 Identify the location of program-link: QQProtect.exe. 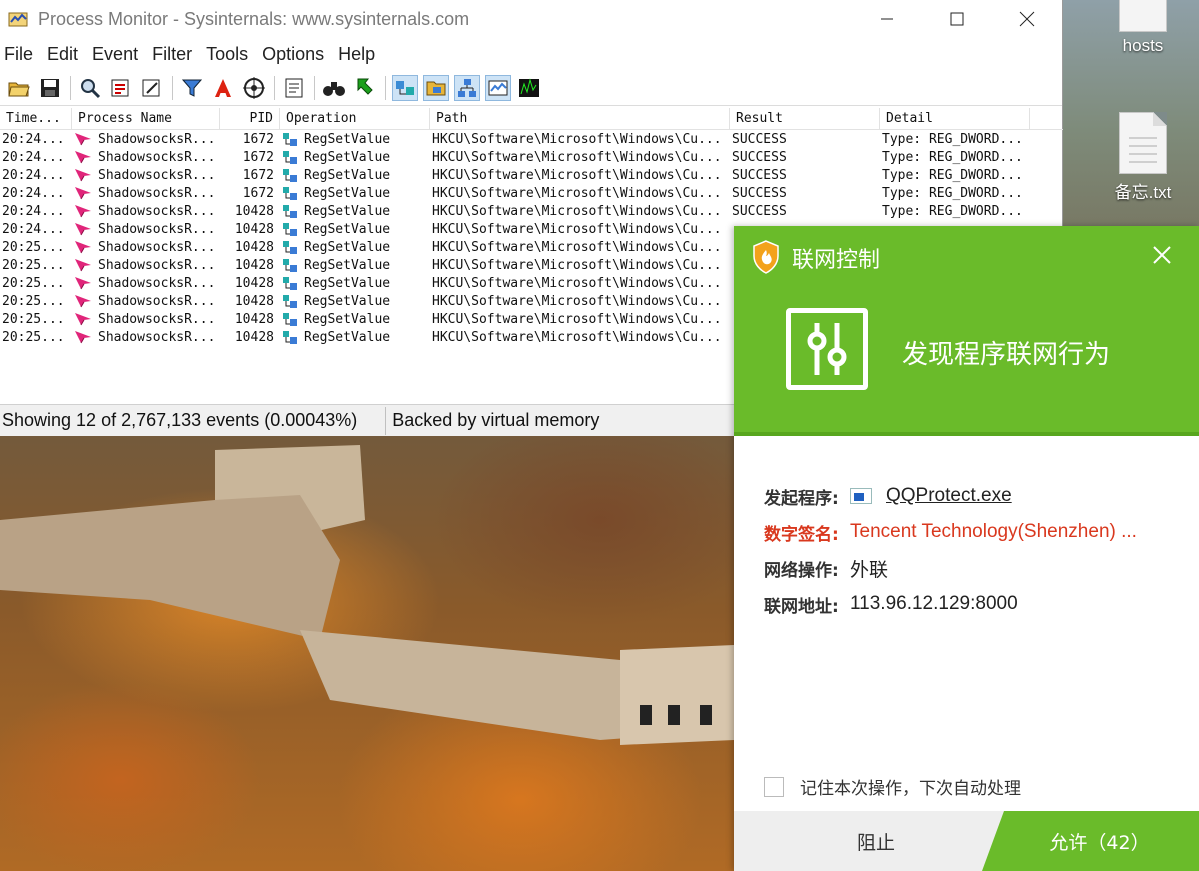
(949, 496).